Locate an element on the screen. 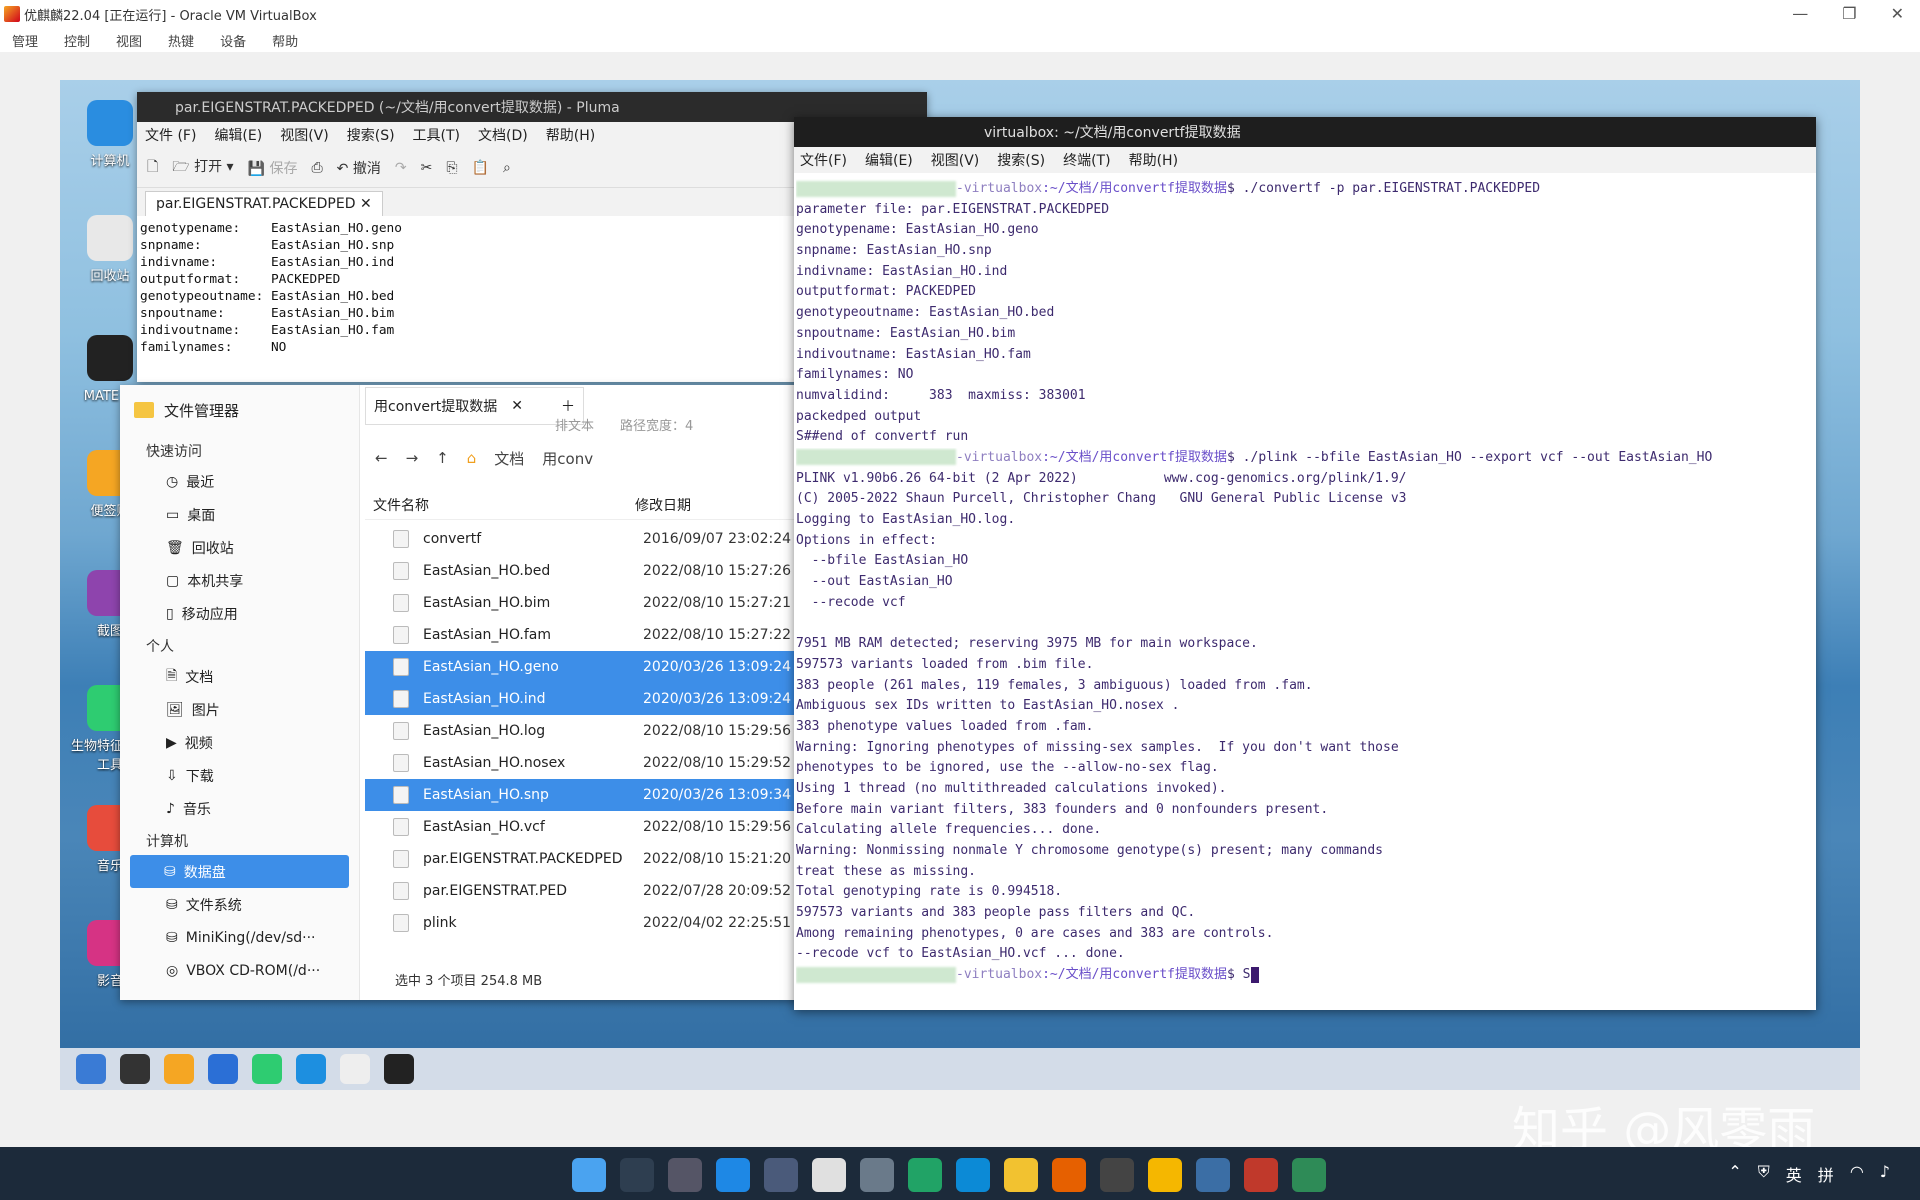 The height and width of the screenshot is (1200, 1920). path-segment-current: 用conv is located at coordinates (567, 458).